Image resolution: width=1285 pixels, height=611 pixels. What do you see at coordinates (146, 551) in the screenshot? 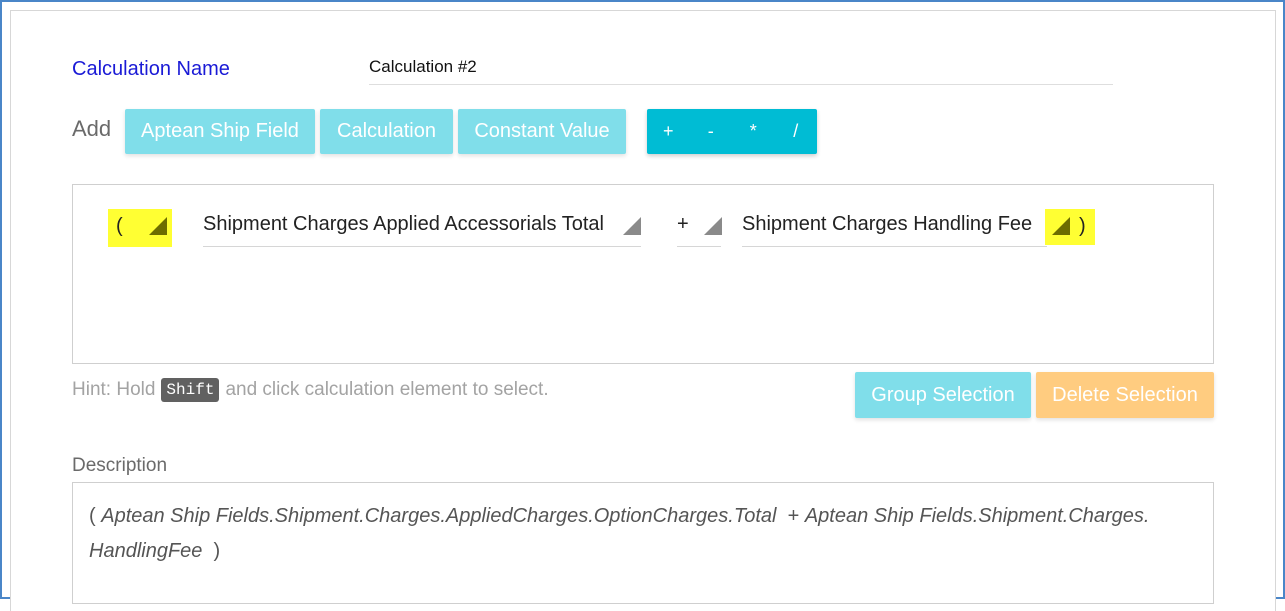
I see `desc-term2-cont: HandlingFee` at bounding box center [146, 551].